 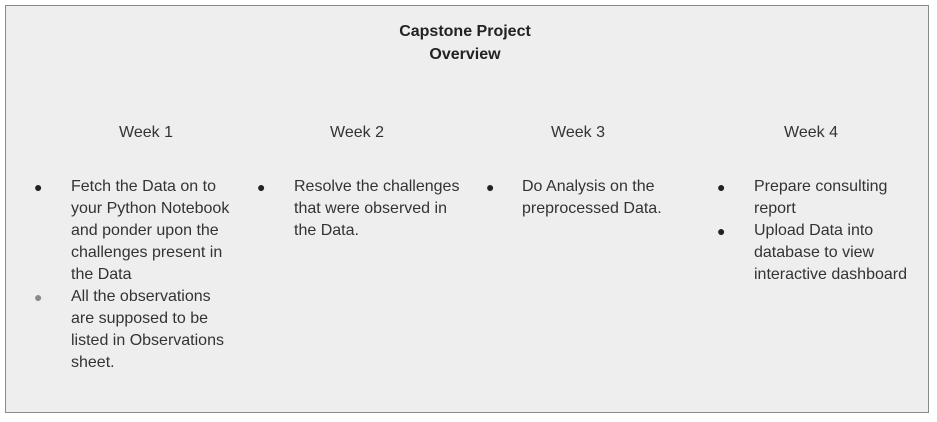 I want to click on task-line: and ponder upon the, so click(x=145, y=230).